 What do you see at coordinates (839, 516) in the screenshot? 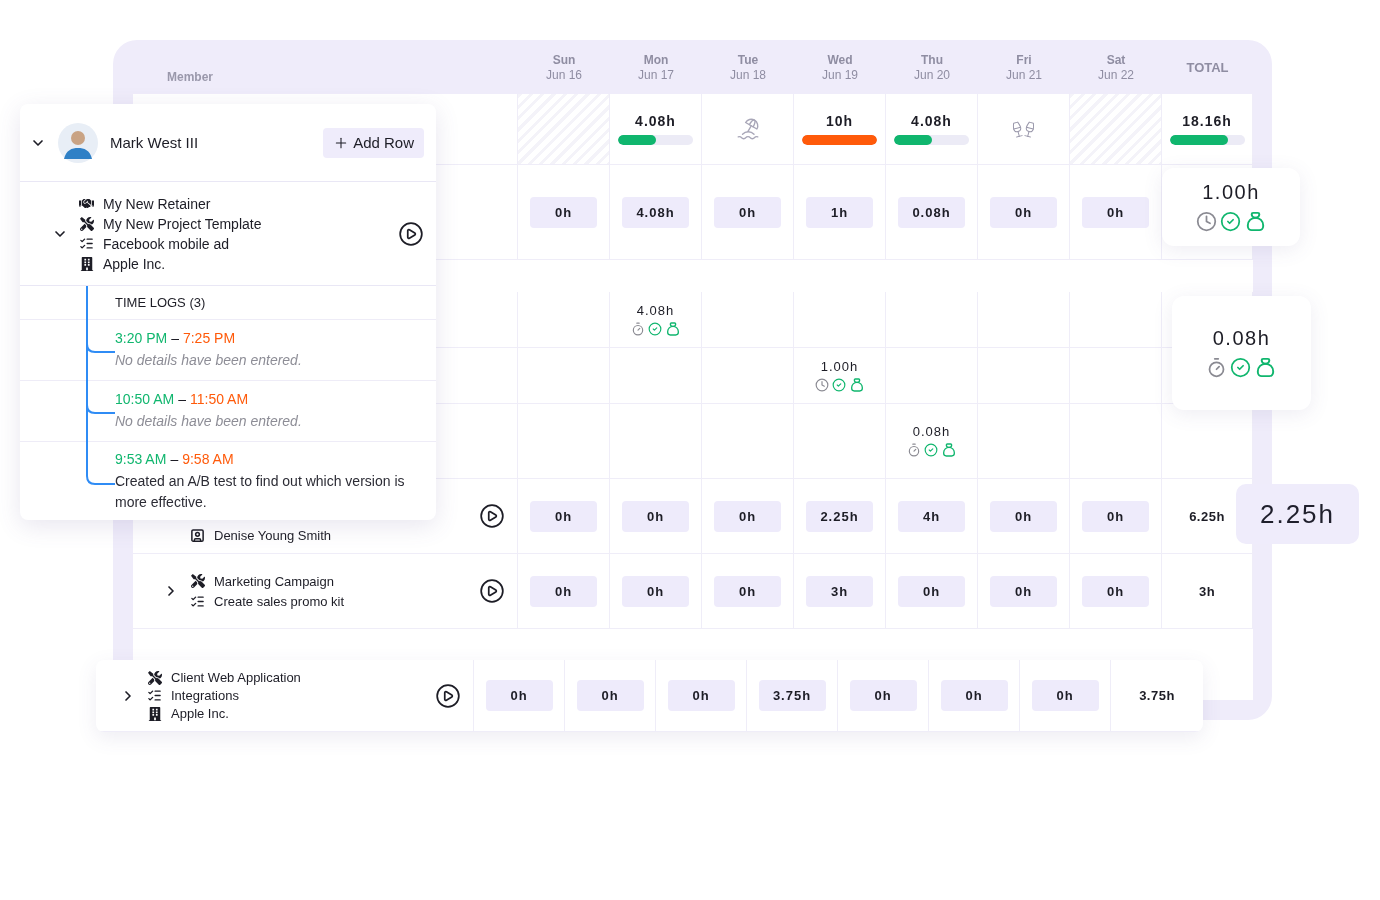
I see `hours-chip: 2.25h` at bounding box center [839, 516].